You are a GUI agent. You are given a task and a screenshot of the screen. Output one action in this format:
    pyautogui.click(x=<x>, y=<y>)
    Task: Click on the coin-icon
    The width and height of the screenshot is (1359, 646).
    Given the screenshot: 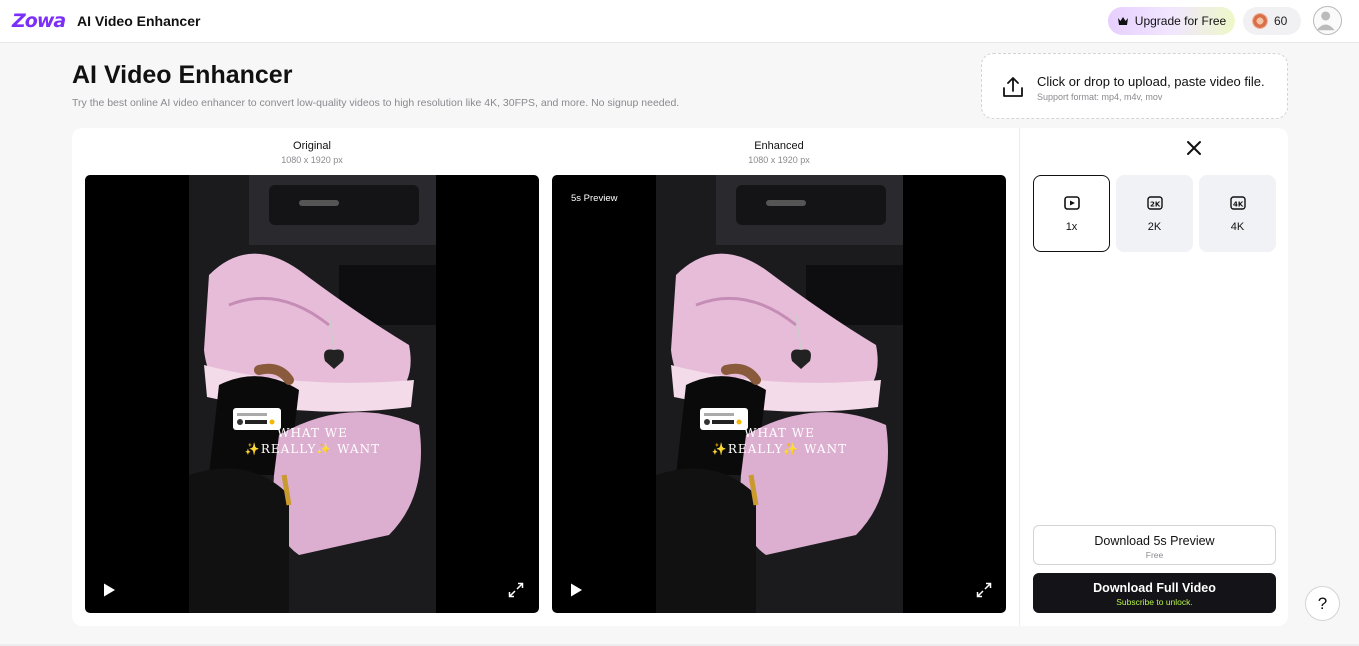 What is the action you would take?
    pyautogui.click(x=1260, y=21)
    